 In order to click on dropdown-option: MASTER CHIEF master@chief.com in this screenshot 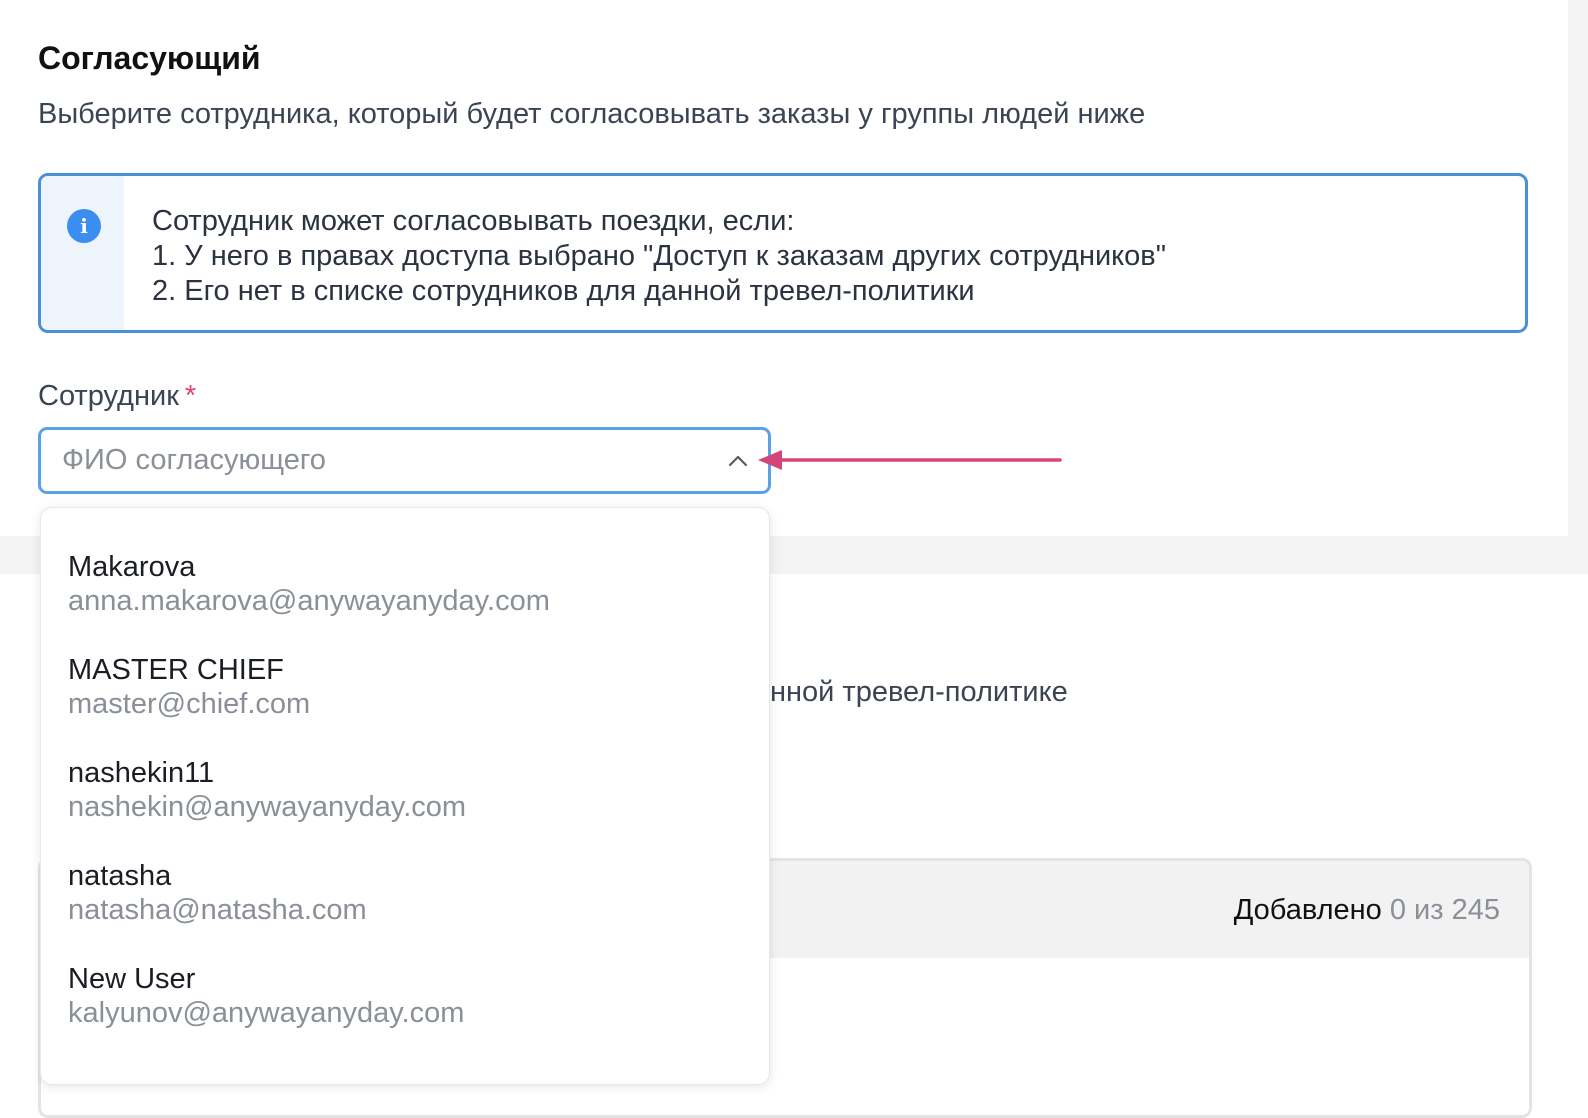, I will do `click(189, 687)`.